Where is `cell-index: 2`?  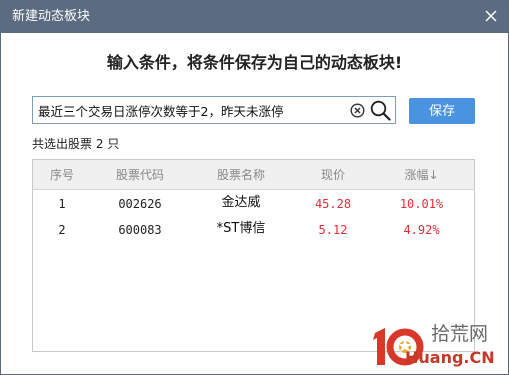
cell-index: 2 is located at coordinates (62, 230).